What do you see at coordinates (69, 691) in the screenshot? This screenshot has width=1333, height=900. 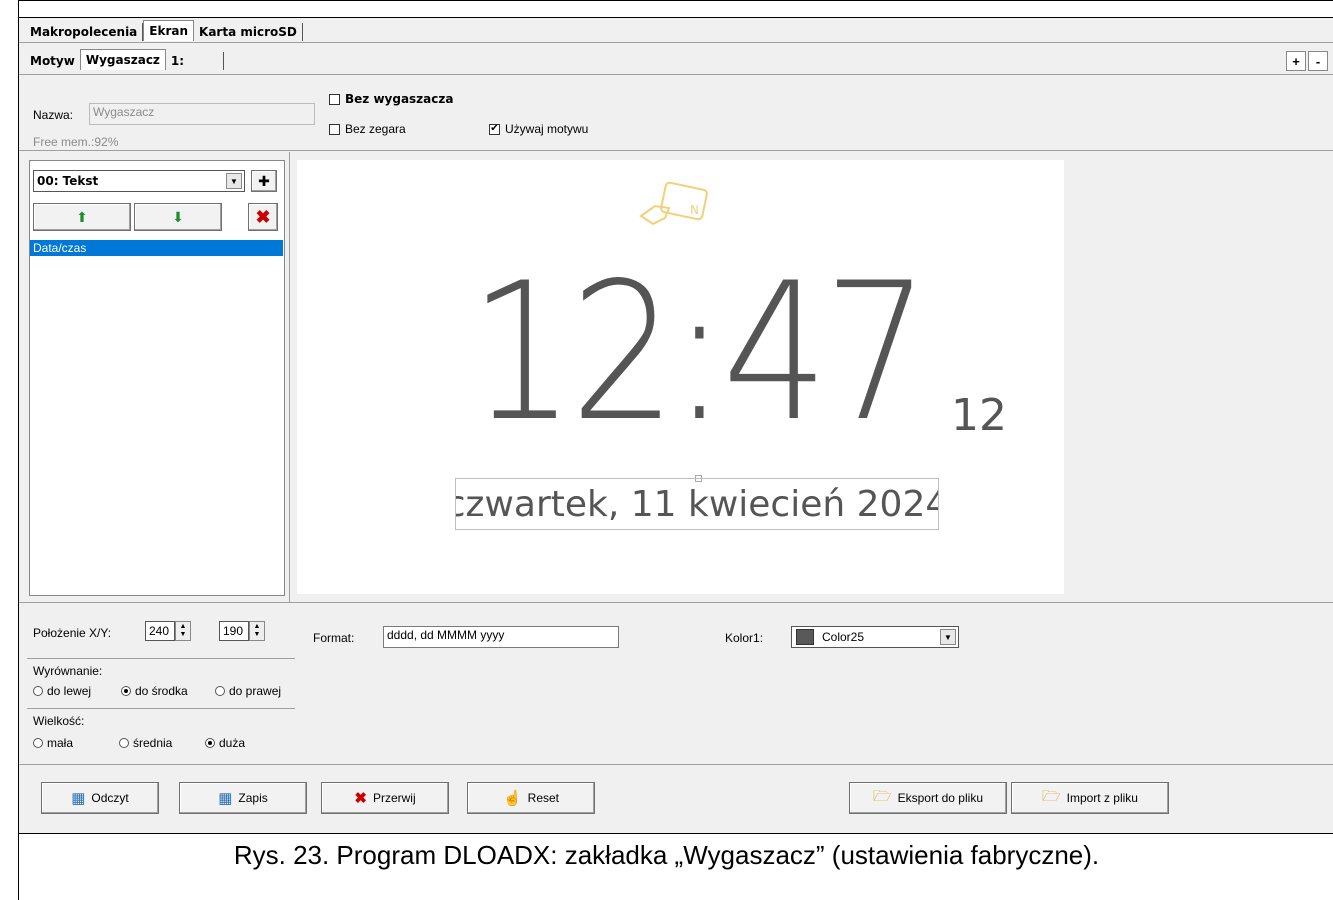 I see `align-left-label: do lewej` at bounding box center [69, 691].